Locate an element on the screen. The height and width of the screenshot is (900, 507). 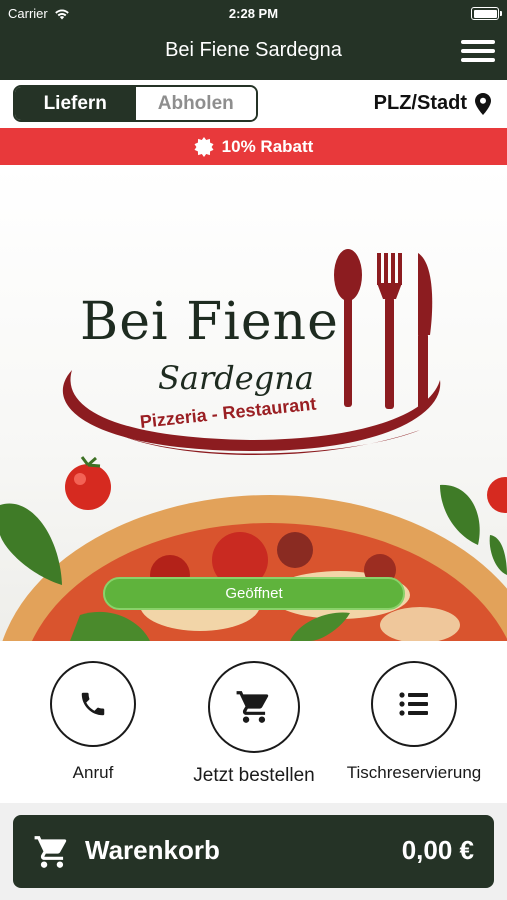
phone-icon is located at coordinates (93, 704).